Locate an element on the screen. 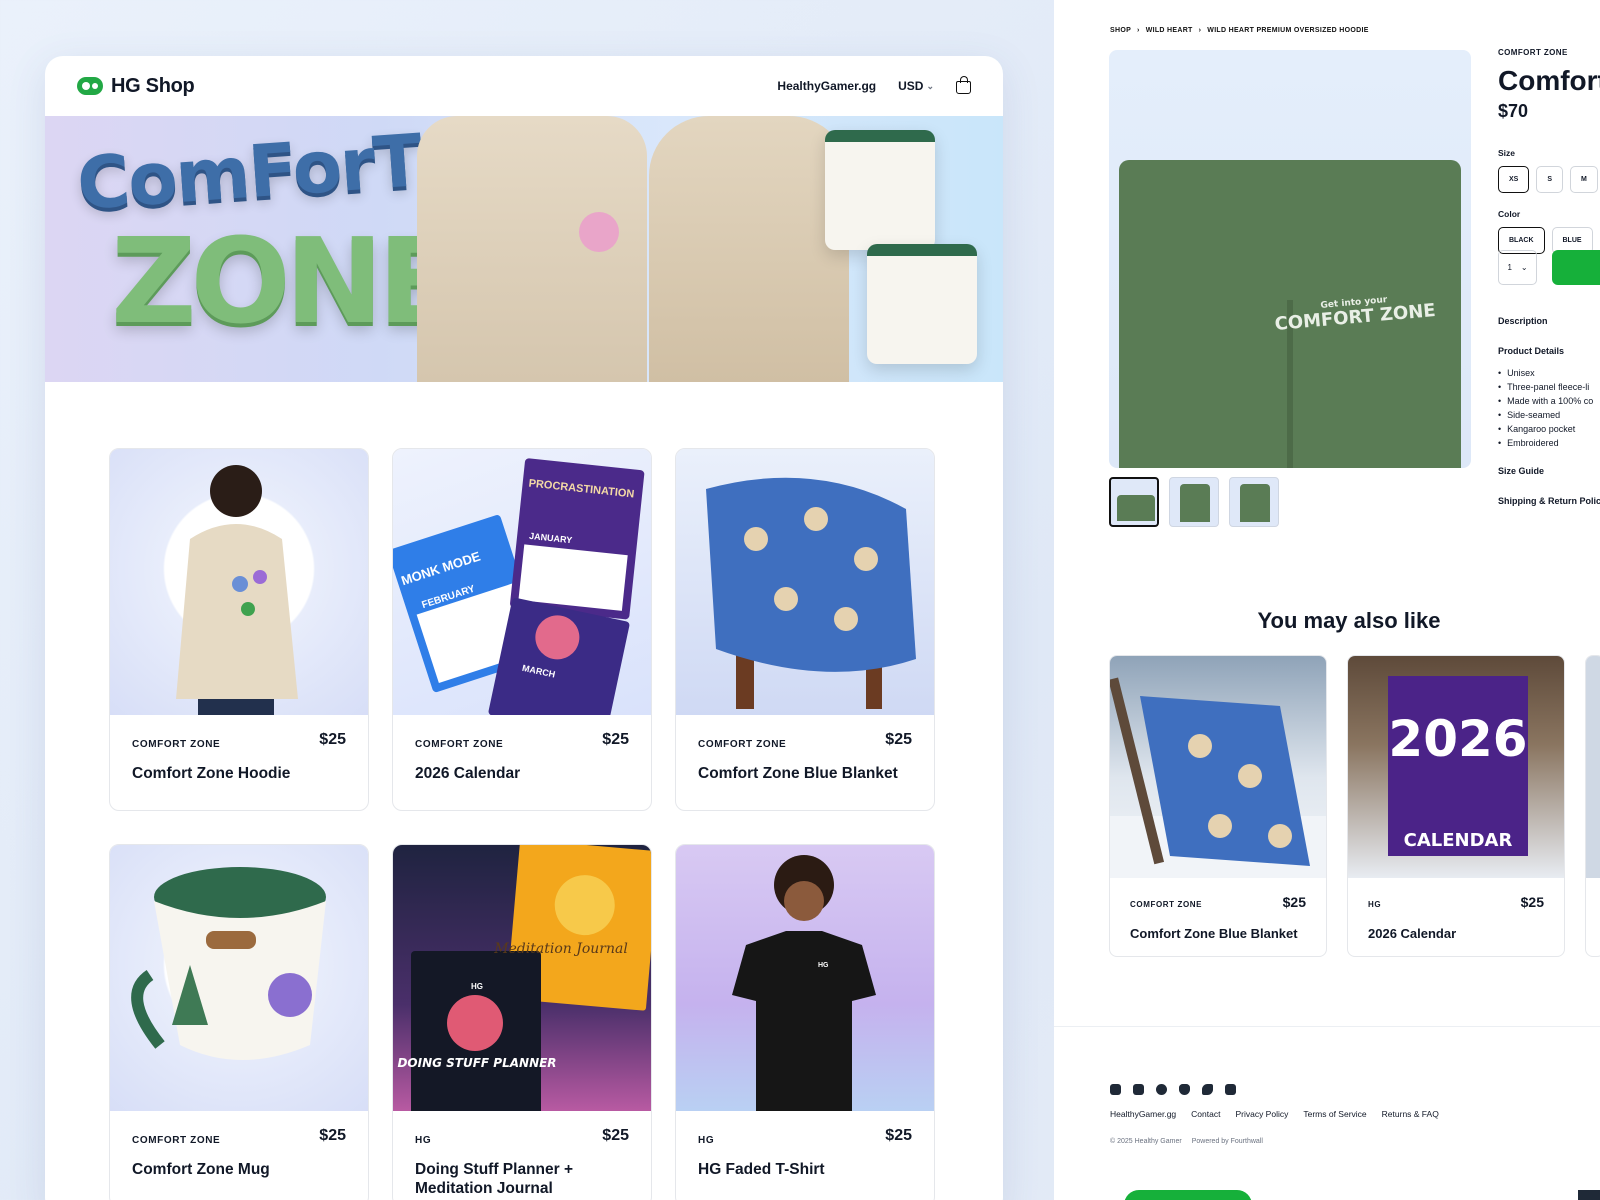  planner-title: DOING STUFF PLANNER is located at coordinates (476, 1063).